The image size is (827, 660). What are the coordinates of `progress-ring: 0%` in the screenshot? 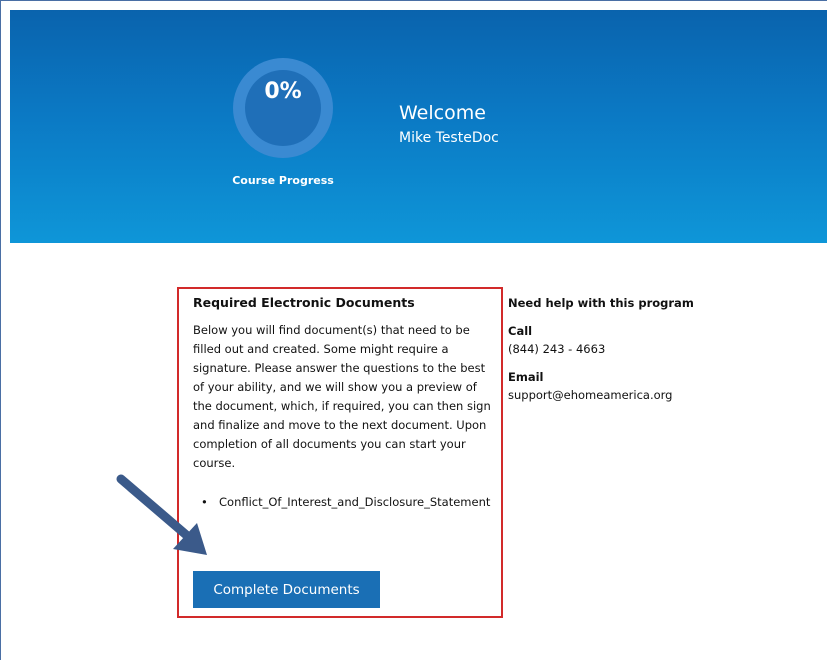 It's located at (283, 108).